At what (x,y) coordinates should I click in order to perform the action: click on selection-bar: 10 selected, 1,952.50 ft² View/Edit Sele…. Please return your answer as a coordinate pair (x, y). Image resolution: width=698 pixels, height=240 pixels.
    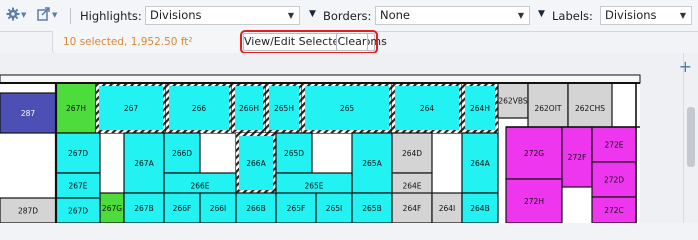
    Looking at the image, I should click on (219, 42).